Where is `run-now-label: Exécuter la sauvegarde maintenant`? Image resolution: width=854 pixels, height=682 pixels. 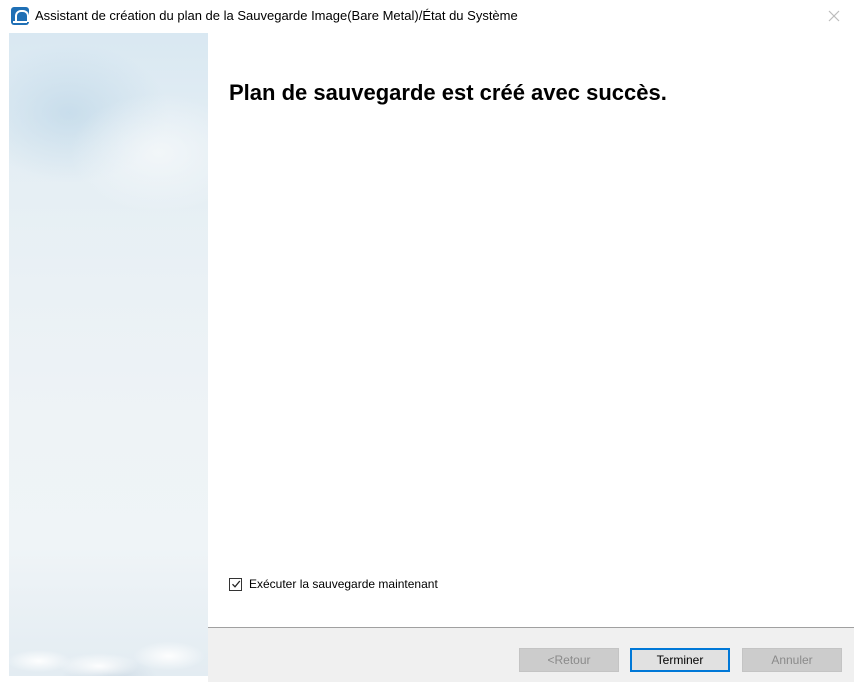 run-now-label: Exécuter la sauvegarde maintenant is located at coordinates (343, 584).